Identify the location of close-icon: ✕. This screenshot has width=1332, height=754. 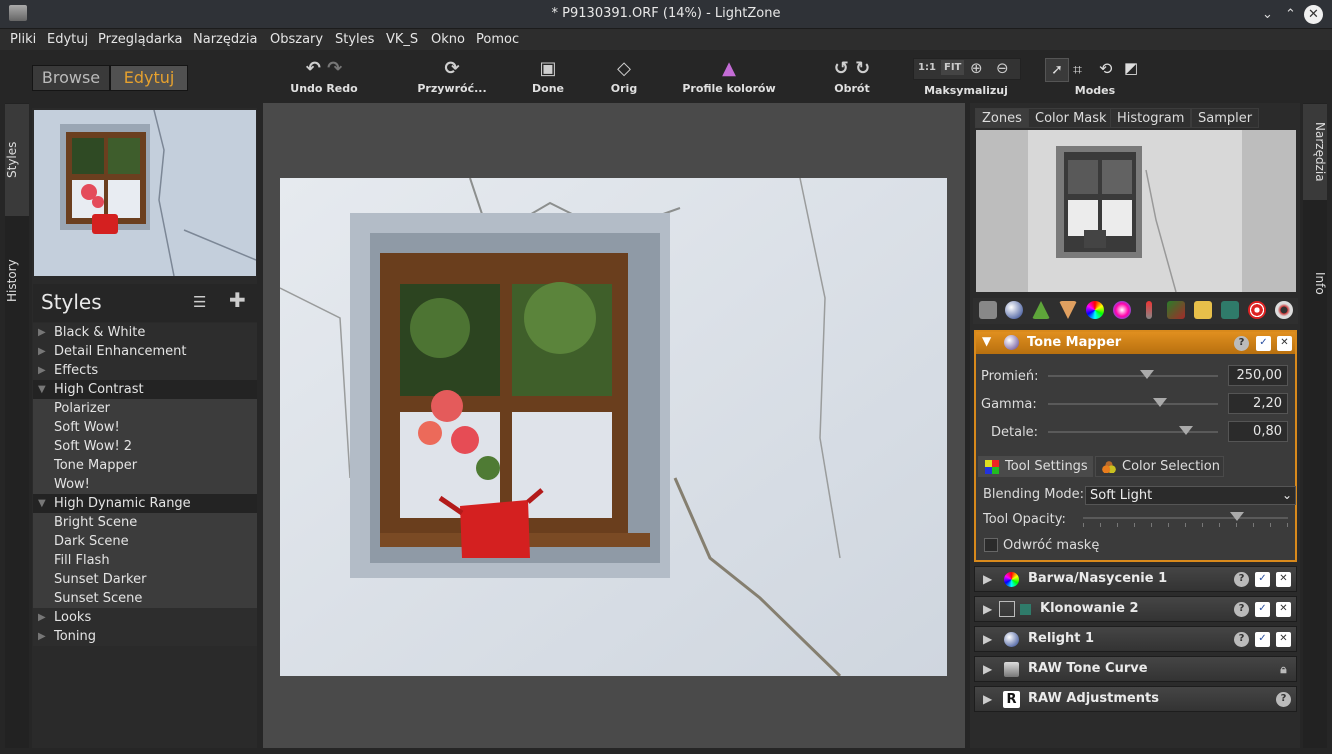
(1313, 14).